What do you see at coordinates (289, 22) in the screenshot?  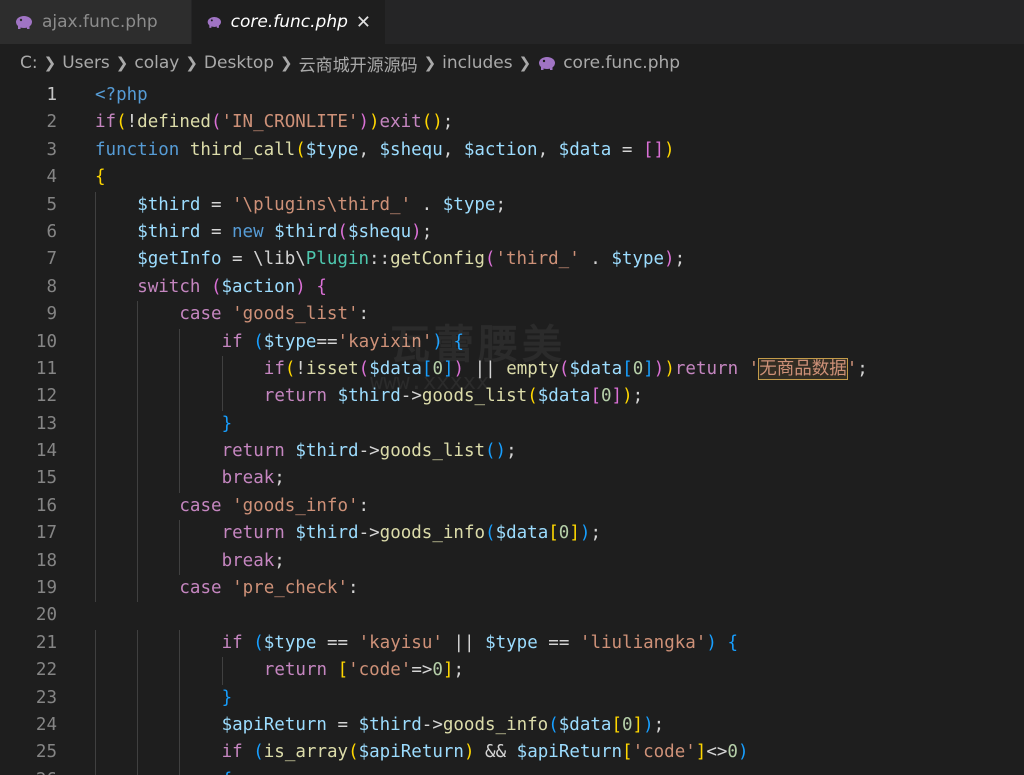 I see `tab-core-func-php: core.func.php ✕` at bounding box center [289, 22].